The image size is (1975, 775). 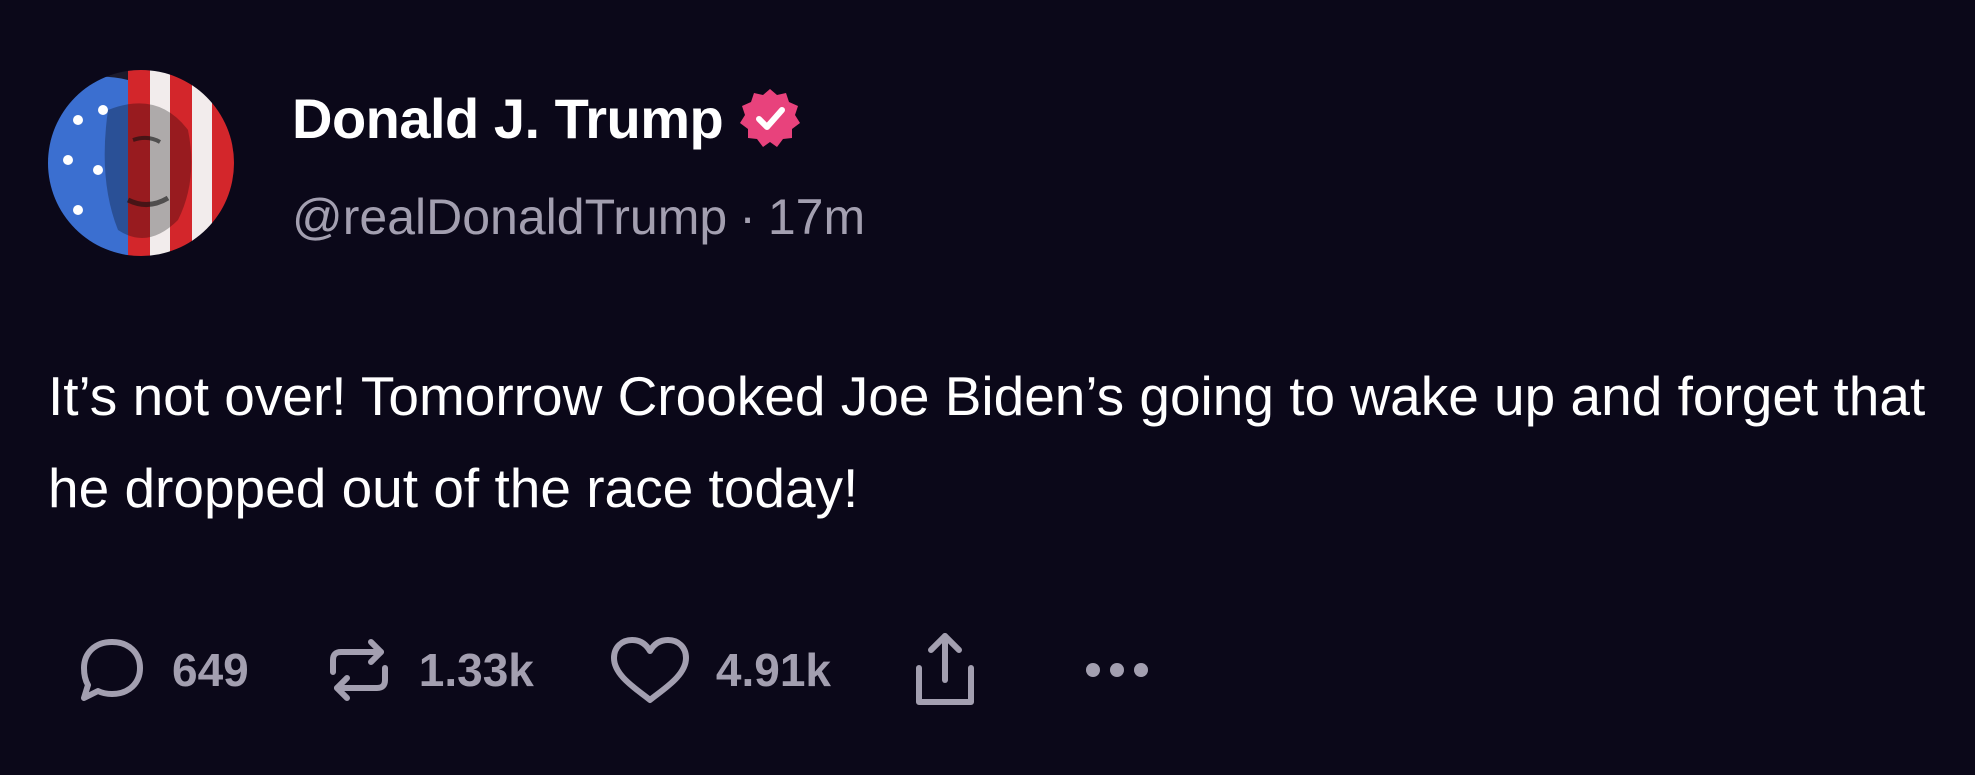 I want to click on share-icon, so click(x=945, y=669).